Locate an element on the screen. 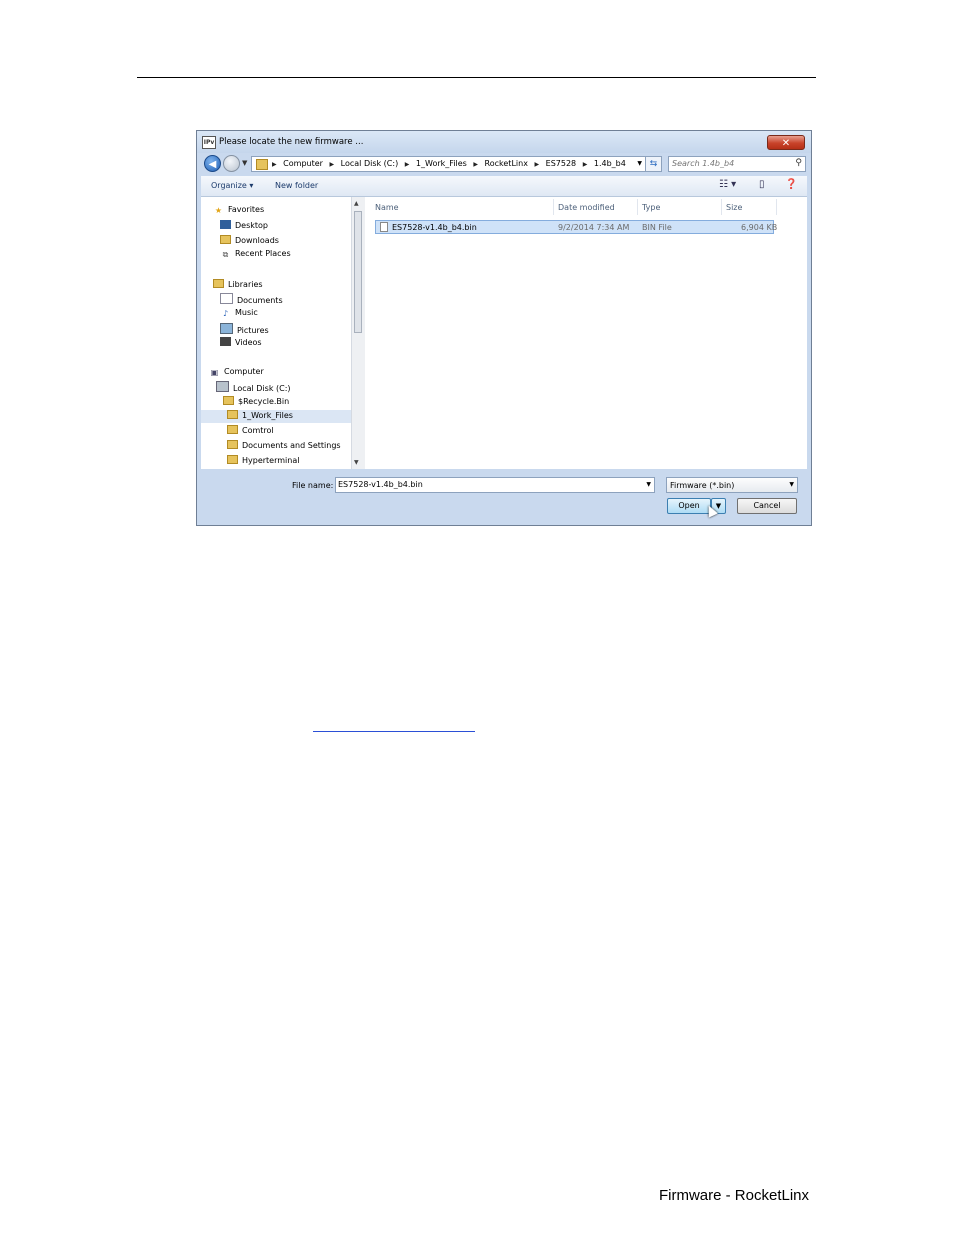 This screenshot has height=1235, width=954. preview-pane-icon: ▯ is located at coordinates (762, 184).